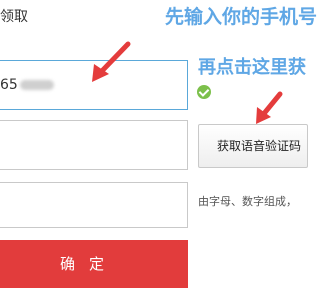  What do you see at coordinates (241, 17) in the screenshot?
I see `annotation-step1: 先输入你的手机号` at bounding box center [241, 17].